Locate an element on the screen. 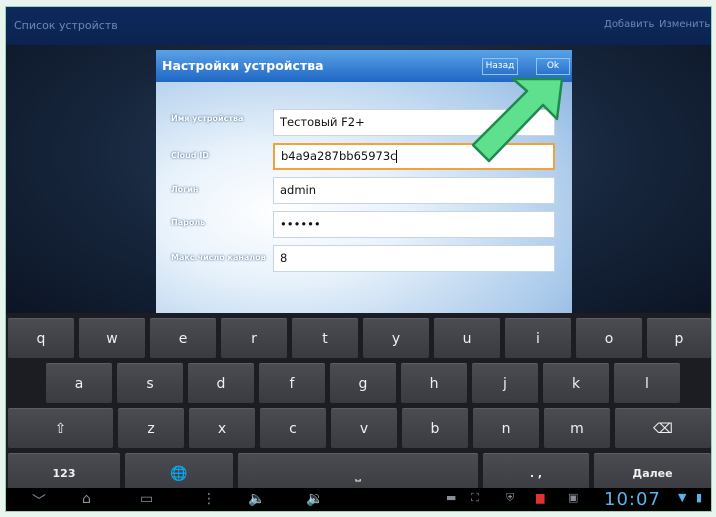 Image resolution: width=716 pixels, height=517 pixels. max-channels-label: Макс.число каналов is located at coordinates (218, 257).